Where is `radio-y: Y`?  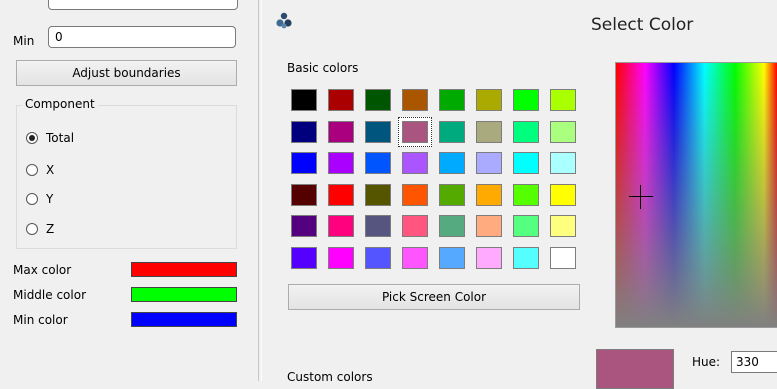
radio-y: Y is located at coordinates (39, 199).